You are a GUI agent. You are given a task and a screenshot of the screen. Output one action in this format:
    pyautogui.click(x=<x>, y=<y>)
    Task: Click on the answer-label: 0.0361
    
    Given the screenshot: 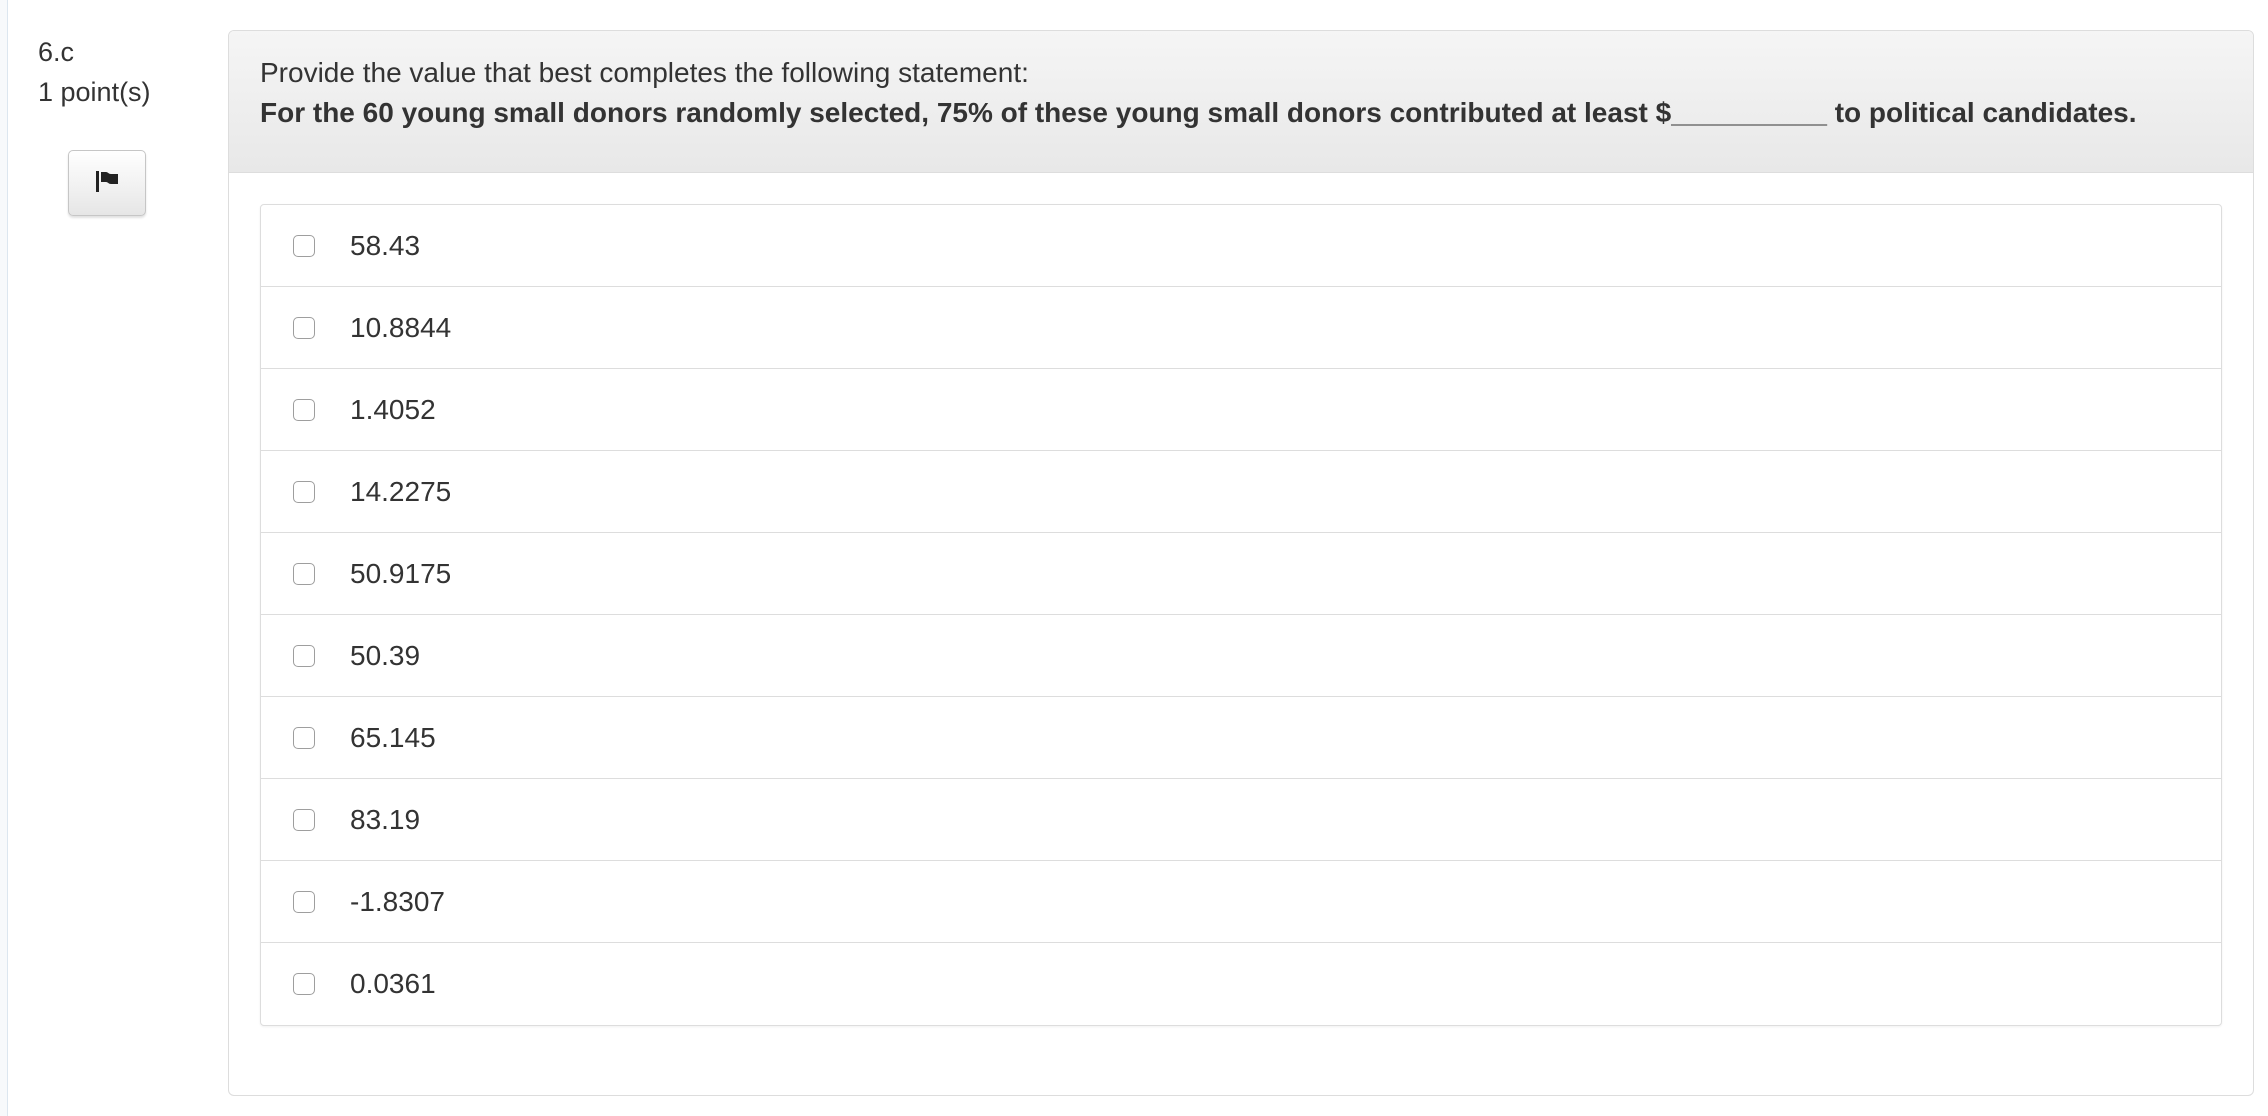 What is the action you would take?
    pyautogui.click(x=393, y=983)
    